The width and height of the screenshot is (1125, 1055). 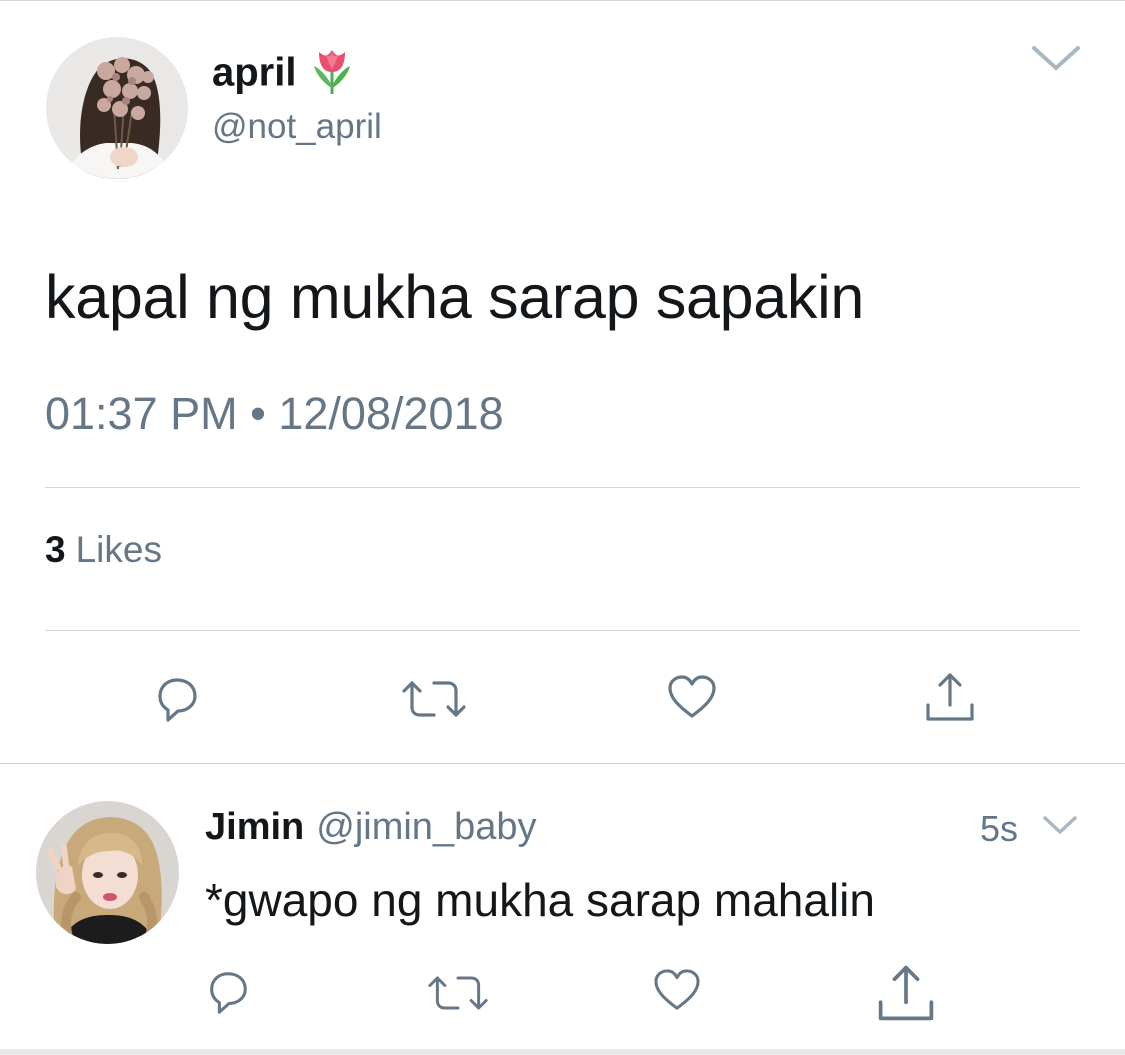 I want to click on reply-text: *gwapo ng mukha sarap mahalin, so click(x=540, y=900).